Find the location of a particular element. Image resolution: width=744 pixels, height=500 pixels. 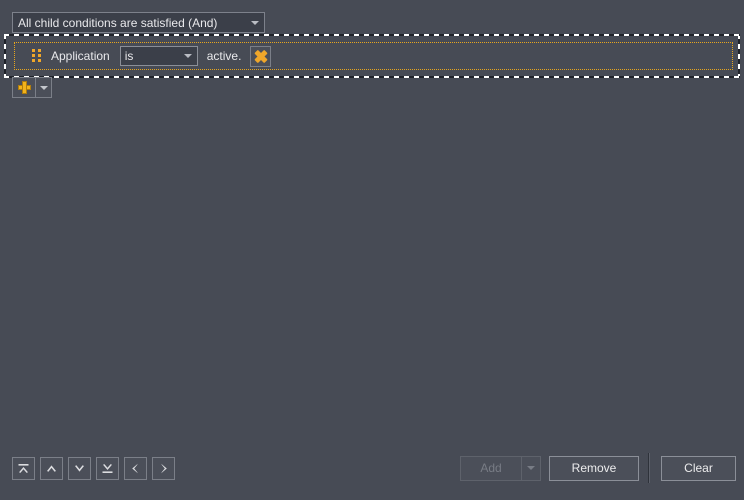

move-to-bottom-button is located at coordinates (107, 468).